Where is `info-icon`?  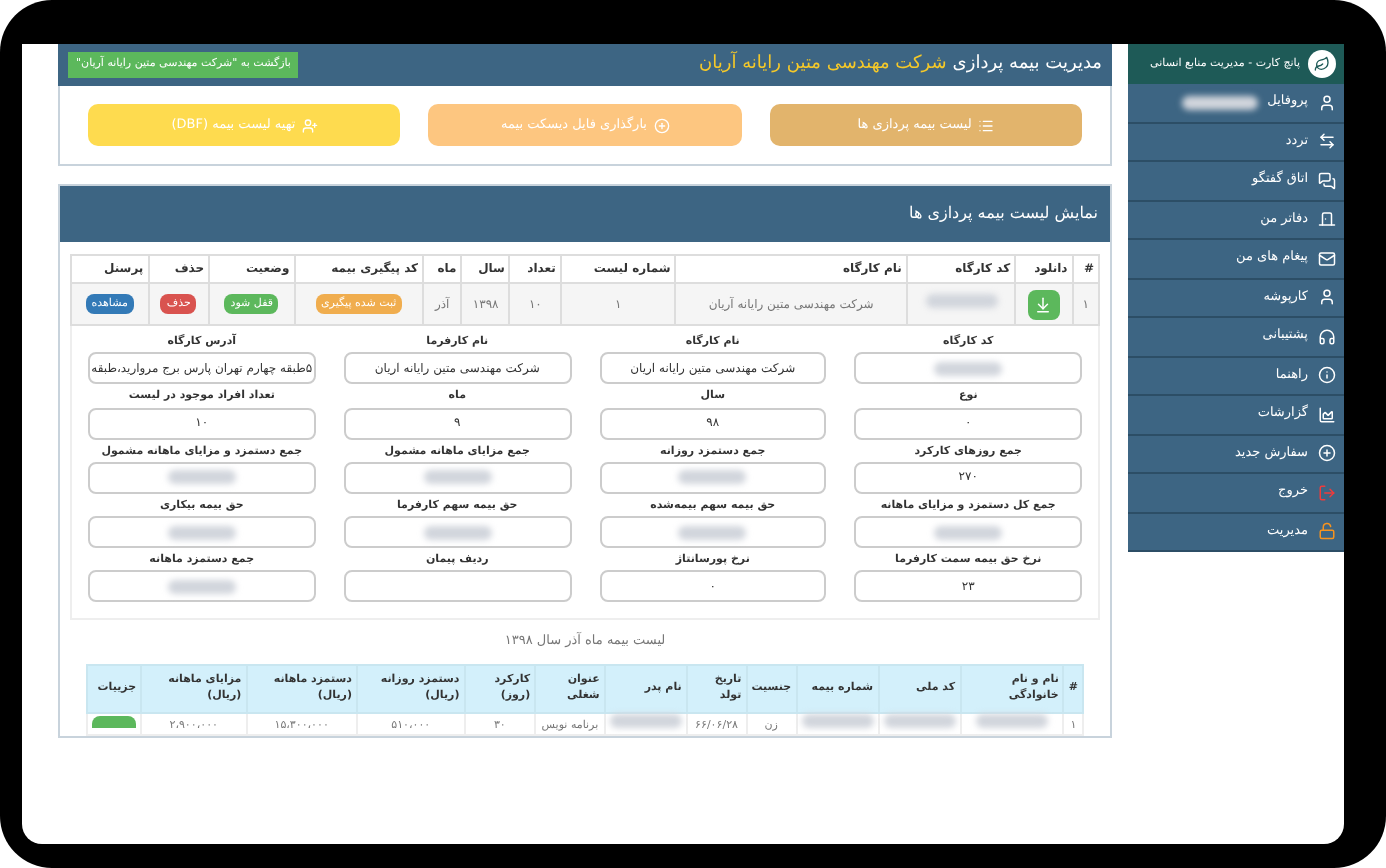 info-icon is located at coordinates (1327, 375).